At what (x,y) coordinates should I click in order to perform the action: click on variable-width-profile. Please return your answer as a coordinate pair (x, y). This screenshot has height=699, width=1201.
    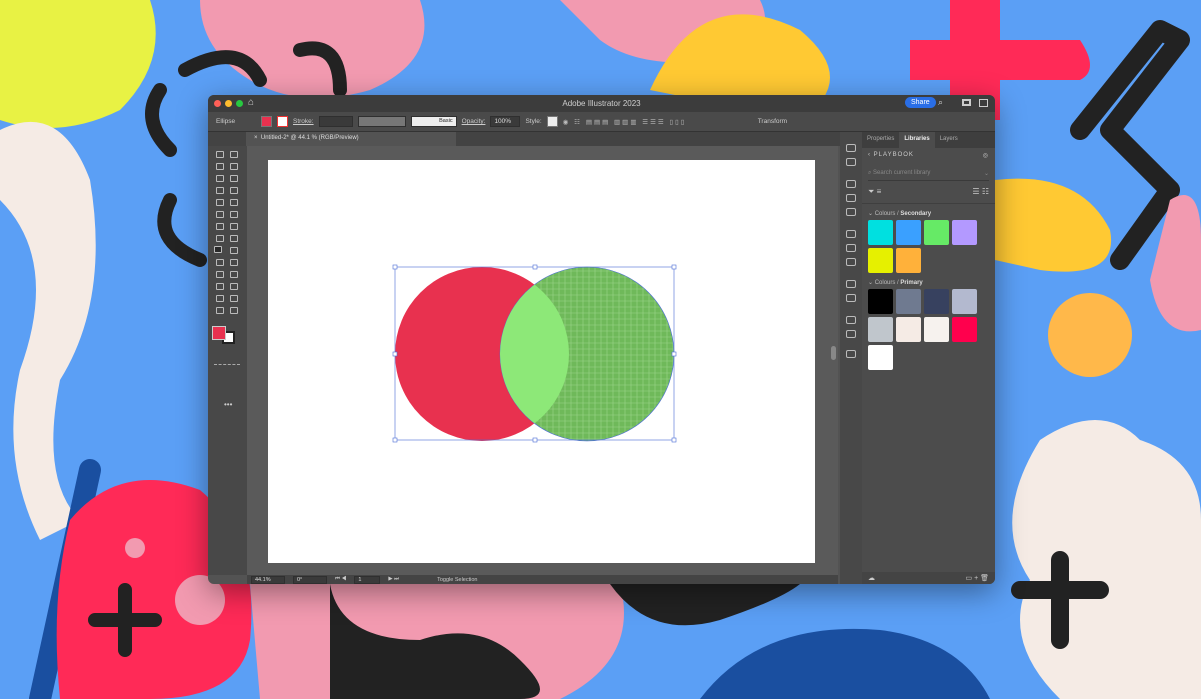
    Looking at the image, I should click on (381, 121).